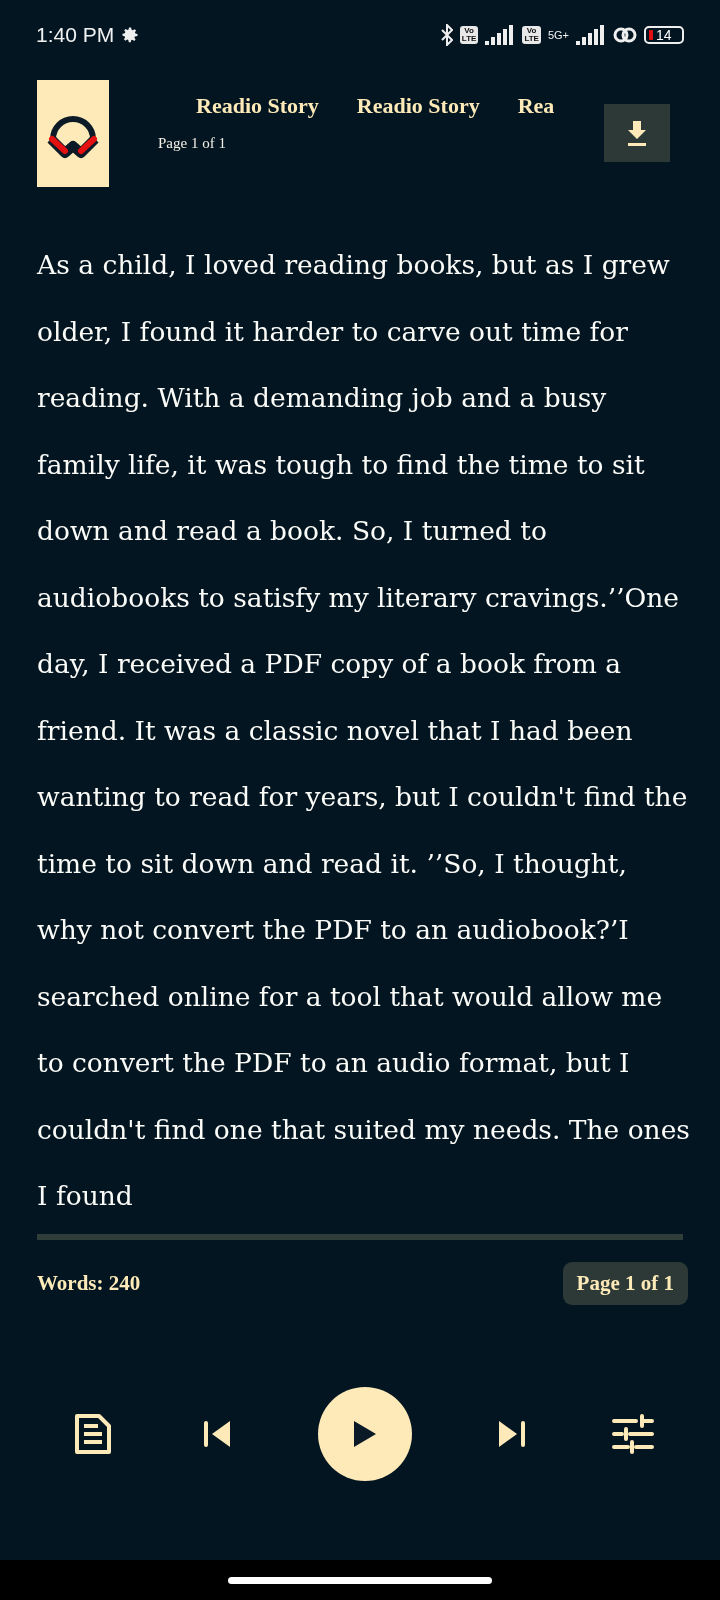 The image size is (720, 1600). Describe the element at coordinates (633, 1433) in the screenshot. I see `settings-button` at that location.